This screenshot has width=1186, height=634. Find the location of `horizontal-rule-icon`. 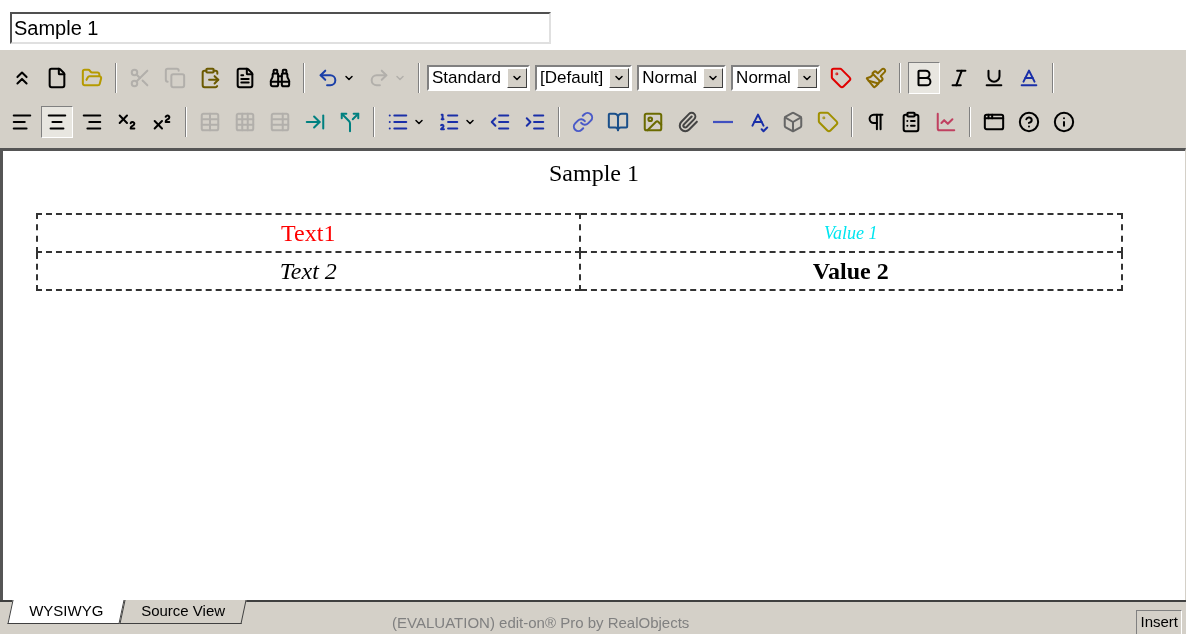

horizontal-rule-icon is located at coordinates (723, 122).